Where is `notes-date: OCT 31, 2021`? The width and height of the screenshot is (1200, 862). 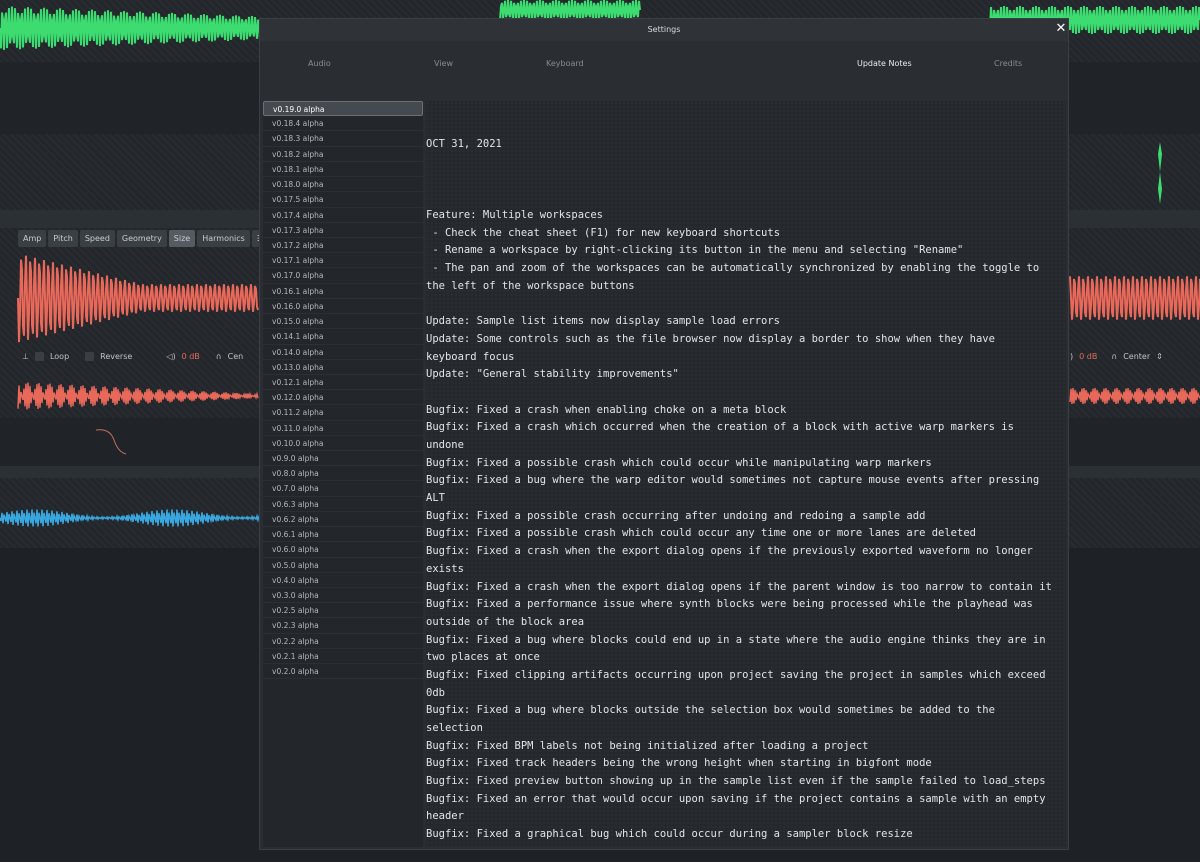
notes-date: OCT 31, 2021 is located at coordinates (464, 144).